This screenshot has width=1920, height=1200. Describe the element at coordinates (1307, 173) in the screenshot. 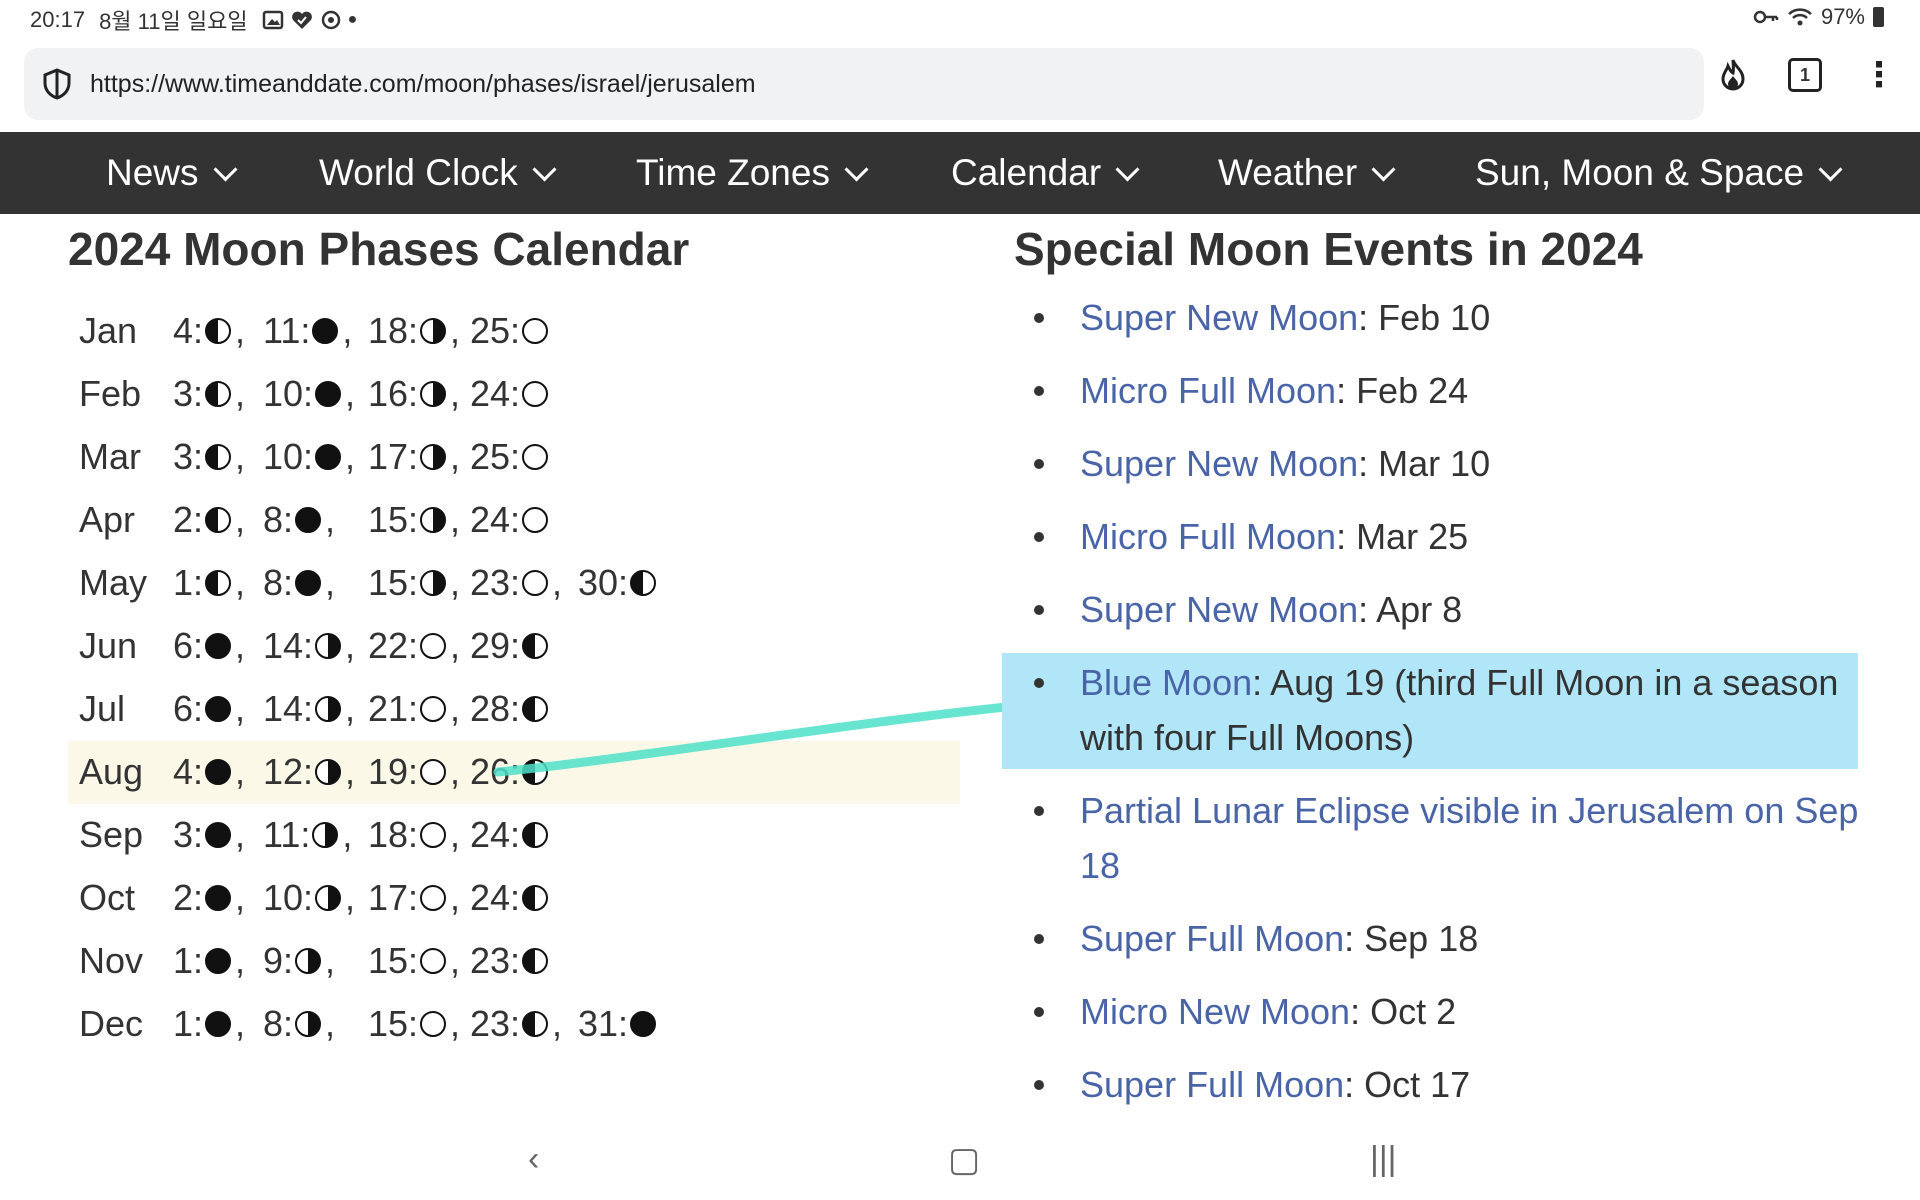

I see `nav-weather: Weather` at that location.